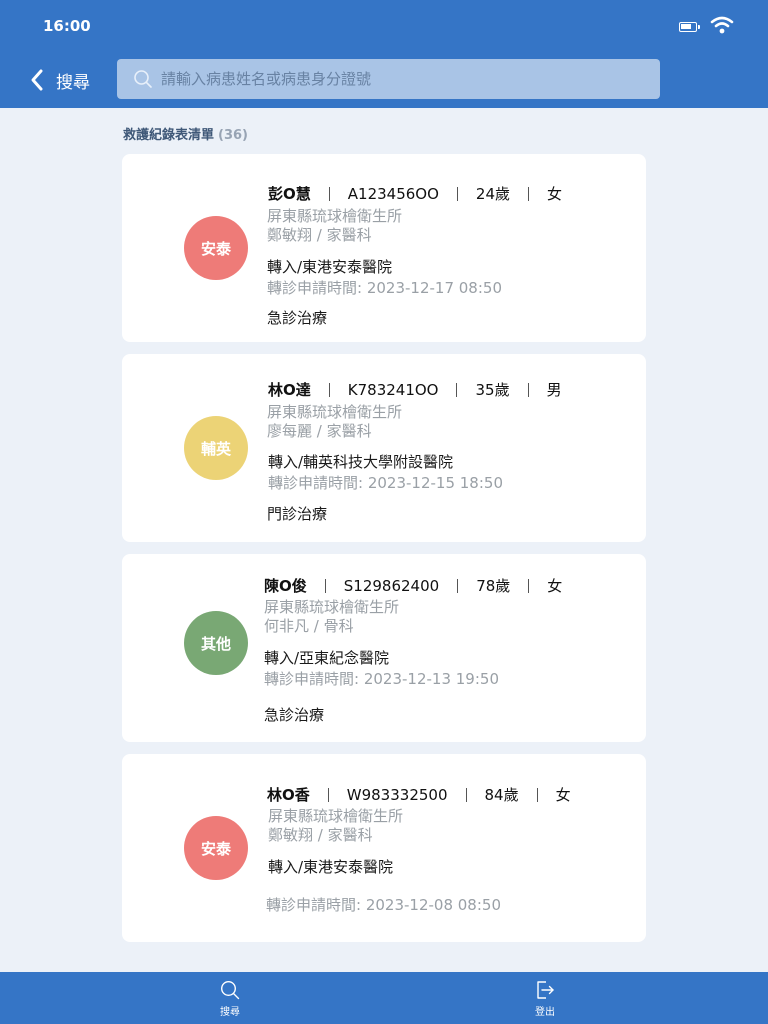 This screenshot has height=1024, width=768. I want to click on transfer-request-time: 轉診申請時間: 2023-12-08 08:50, so click(383, 905).